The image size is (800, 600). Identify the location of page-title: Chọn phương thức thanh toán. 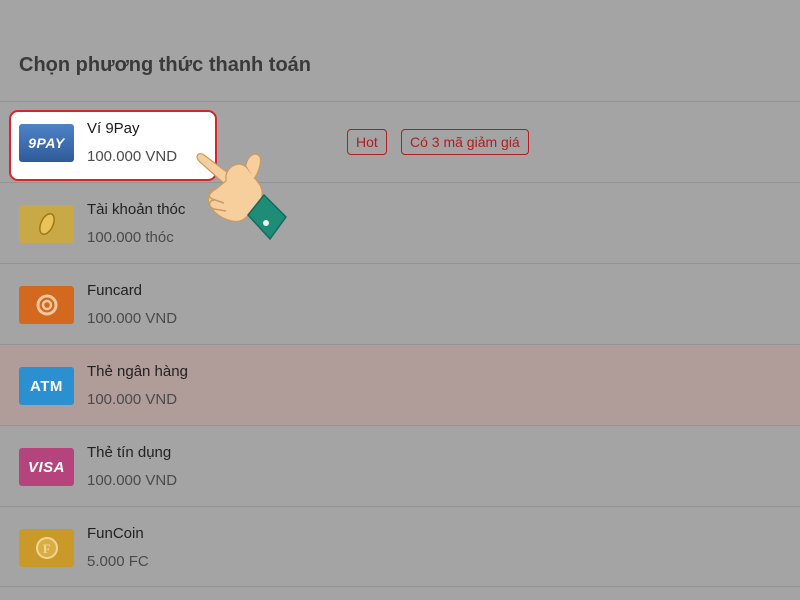
(165, 65).